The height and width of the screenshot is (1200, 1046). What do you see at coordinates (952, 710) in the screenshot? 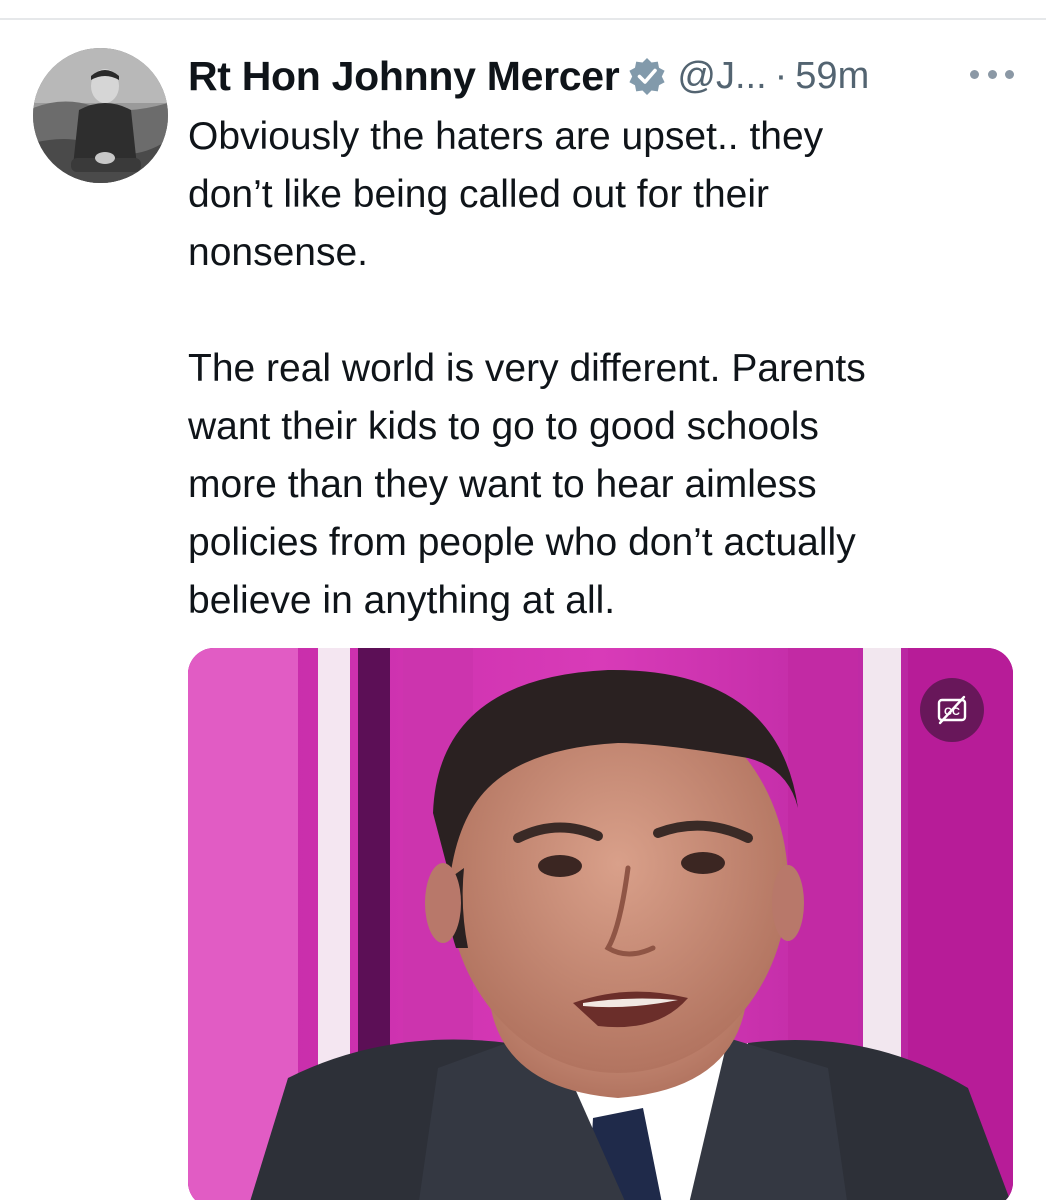
I see `captions-off-icon: CC` at bounding box center [952, 710].